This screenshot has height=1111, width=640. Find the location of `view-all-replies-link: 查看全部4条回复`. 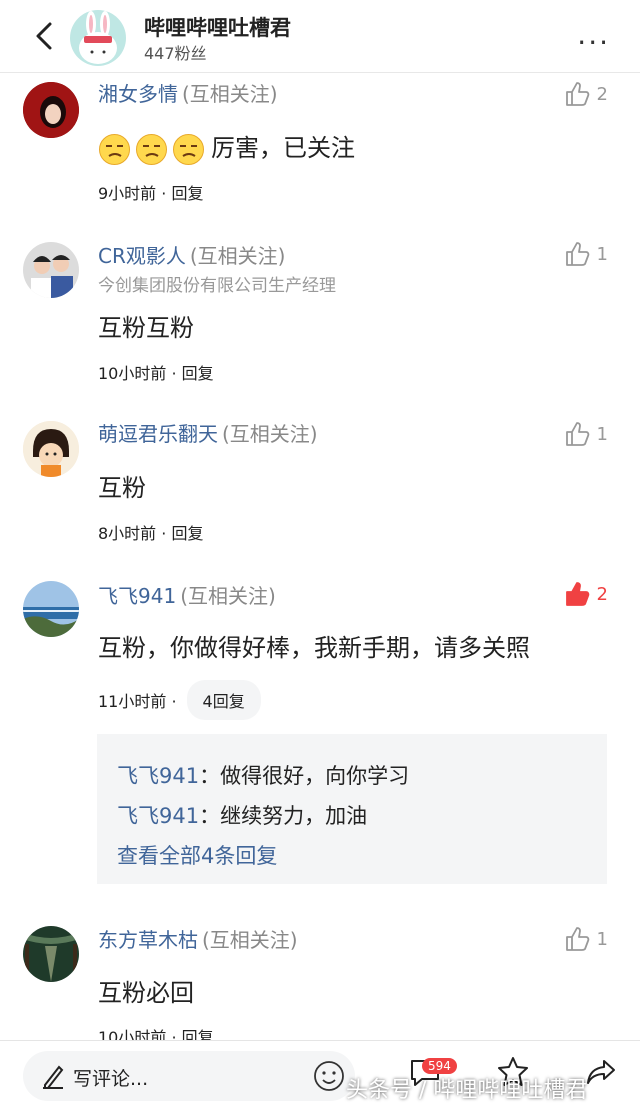

view-all-replies-link: 查看全部4条回复 is located at coordinates (197, 855).